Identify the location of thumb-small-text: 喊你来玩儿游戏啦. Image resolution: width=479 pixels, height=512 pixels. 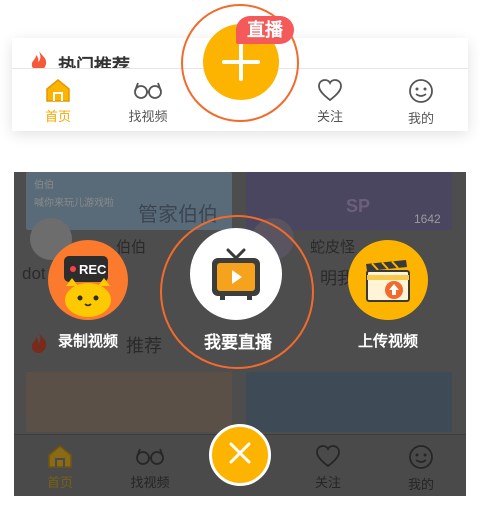
(74, 203).